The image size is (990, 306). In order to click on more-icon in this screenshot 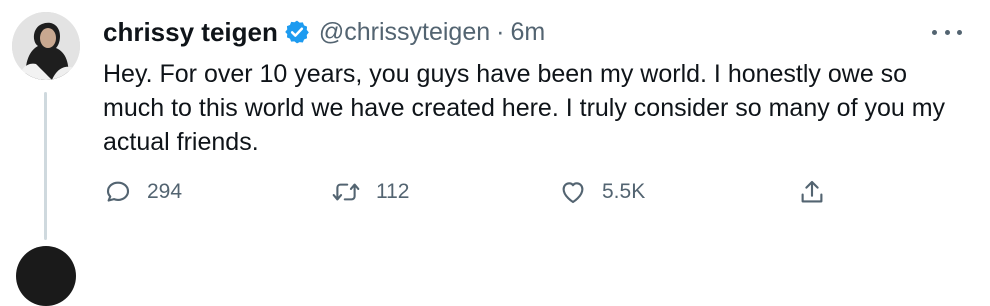, I will do `click(947, 32)`.